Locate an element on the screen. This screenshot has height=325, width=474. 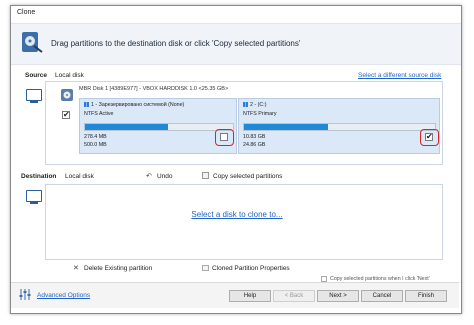
partition-2-title: 2 - (C:) is located at coordinates (254, 105).